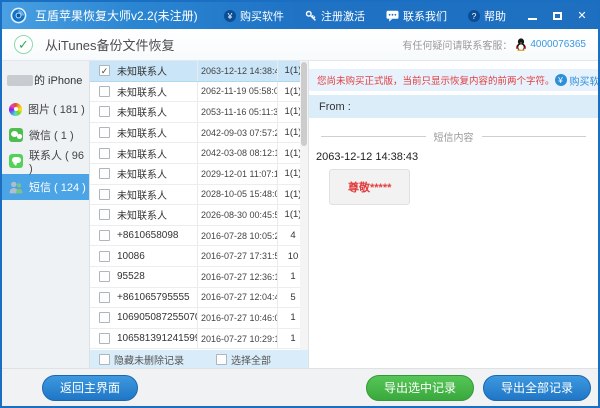  Describe the element at coordinates (495, 16) in the screenshot. I see `help-label: 帮助` at that location.